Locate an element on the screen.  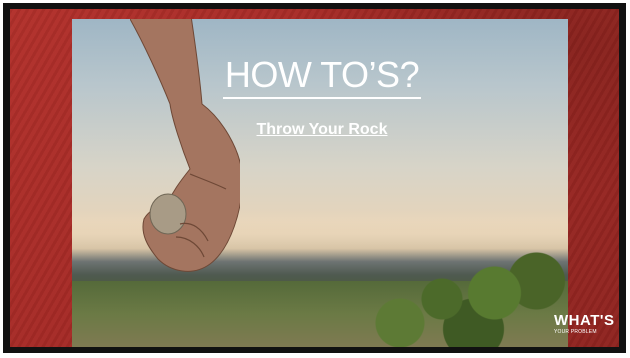
logo-sub-text: YOUR PROBLEM is located at coordinates (575, 332).